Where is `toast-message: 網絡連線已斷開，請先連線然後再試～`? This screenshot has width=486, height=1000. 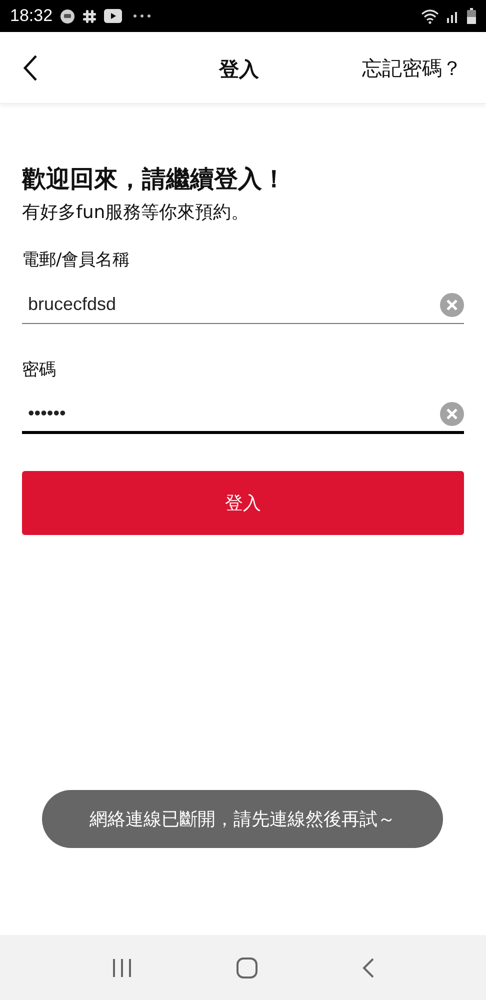
toast-message: 網絡連線已斷開，請先連線然後再試～ is located at coordinates (242, 819).